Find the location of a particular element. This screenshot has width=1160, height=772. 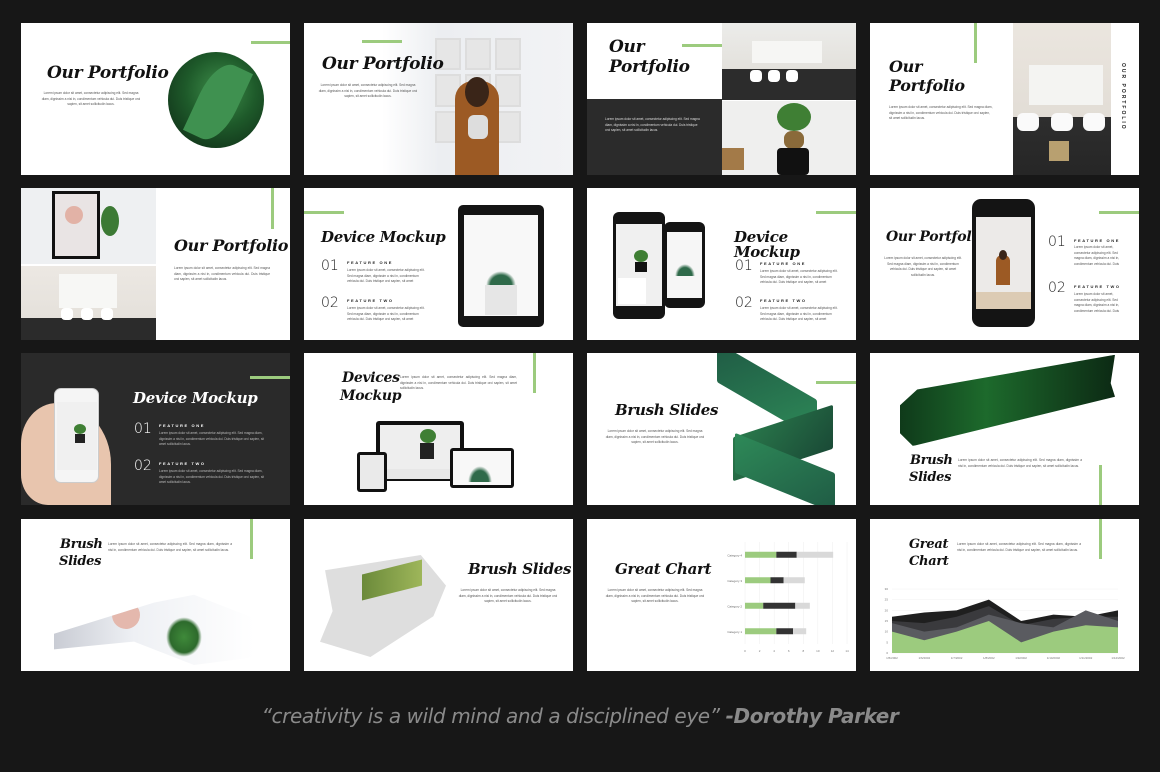

bonsai-image is located at coordinates (789, 138).